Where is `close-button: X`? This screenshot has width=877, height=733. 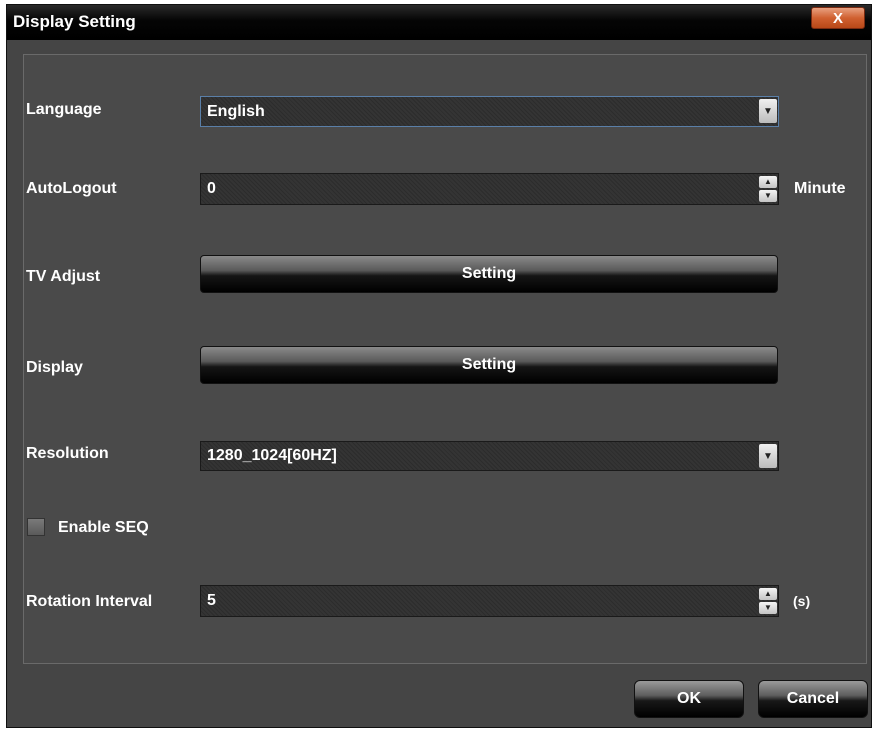
close-button: X is located at coordinates (838, 18).